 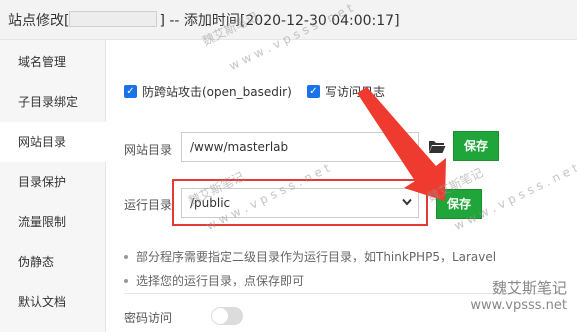 What do you see at coordinates (529, 288) in the screenshot?
I see `corner-watermark-name: 魏艾斯笔记` at bounding box center [529, 288].